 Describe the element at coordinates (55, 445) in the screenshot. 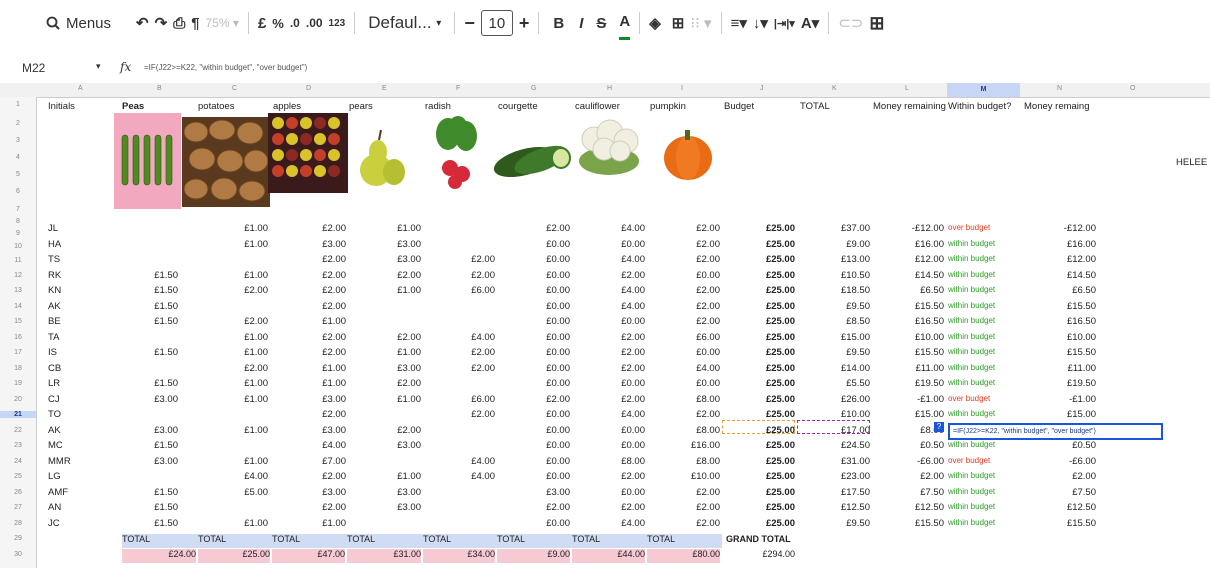

I see `cell-initials: MC` at that location.